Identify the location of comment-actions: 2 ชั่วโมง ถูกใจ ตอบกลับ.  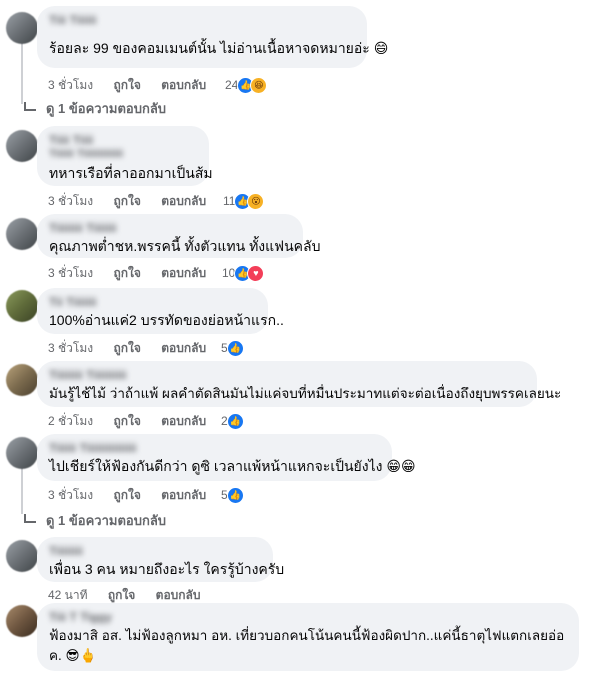
(135, 421).